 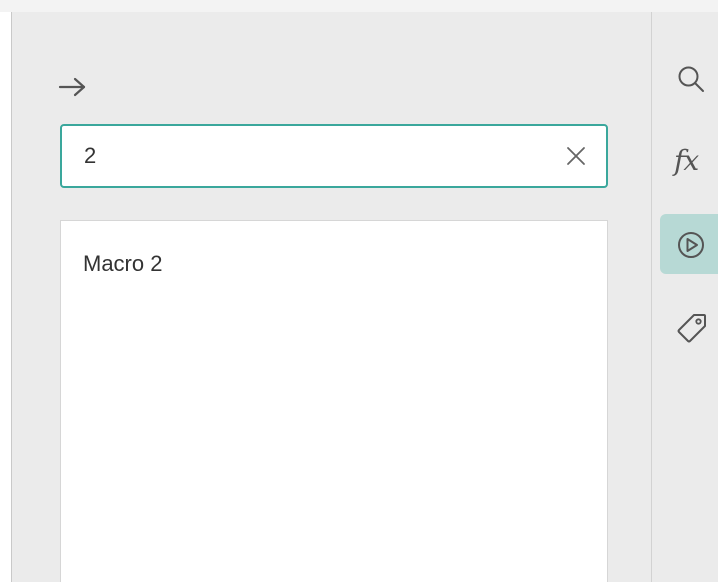 I want to click on clear-search-button, so click(x=576, y=156).